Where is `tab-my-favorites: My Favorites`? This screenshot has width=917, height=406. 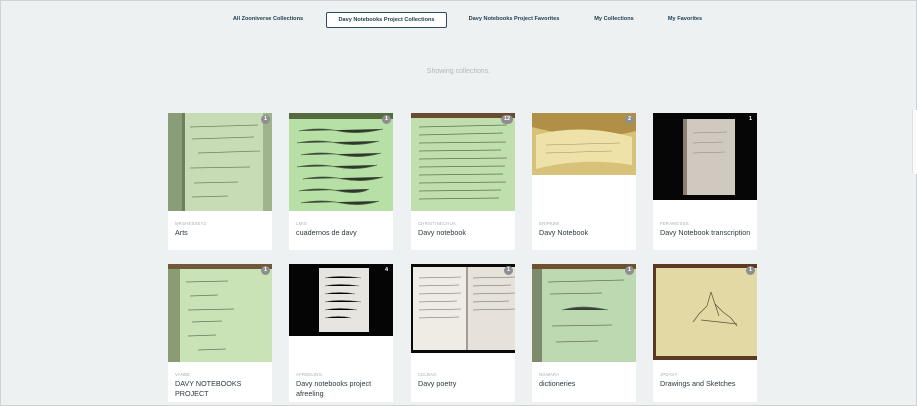
tab-my-favorites: My Favorites is located at coordinates (685, 20).